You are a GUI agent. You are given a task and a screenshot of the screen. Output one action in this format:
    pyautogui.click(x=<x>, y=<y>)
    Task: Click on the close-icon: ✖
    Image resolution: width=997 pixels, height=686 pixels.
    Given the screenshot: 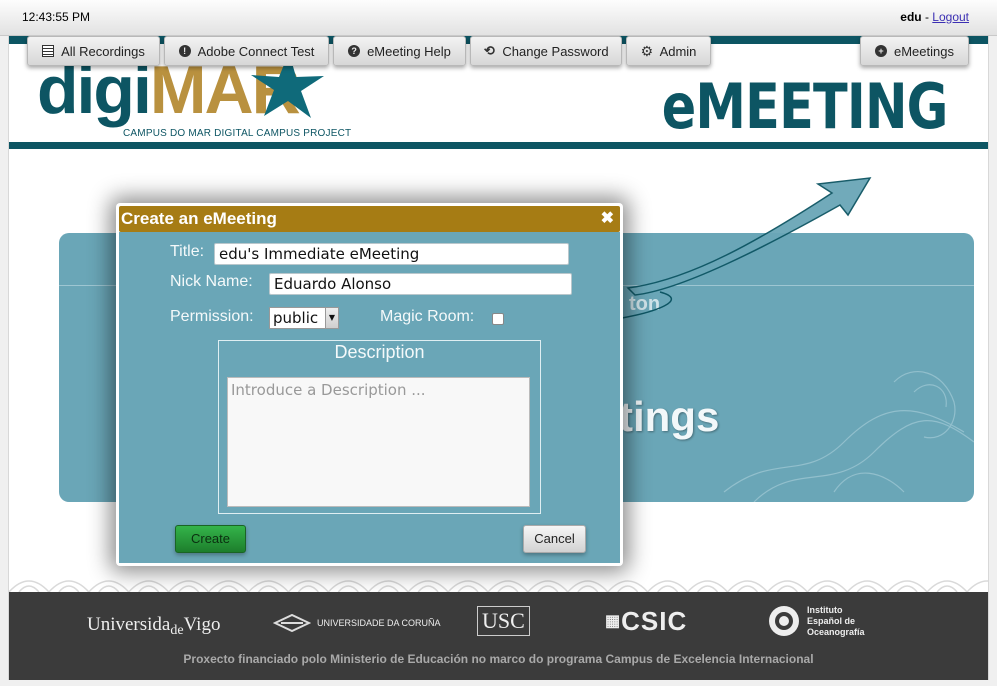 What is the action you would take?
    pyautogui.click(x=607, y=219)
    